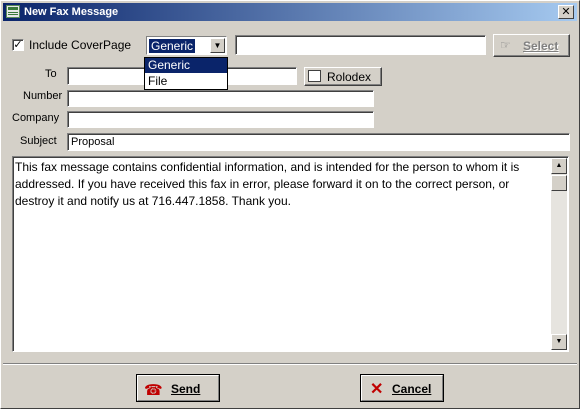  I want to click on scroll-thumb, so click(559, 183).